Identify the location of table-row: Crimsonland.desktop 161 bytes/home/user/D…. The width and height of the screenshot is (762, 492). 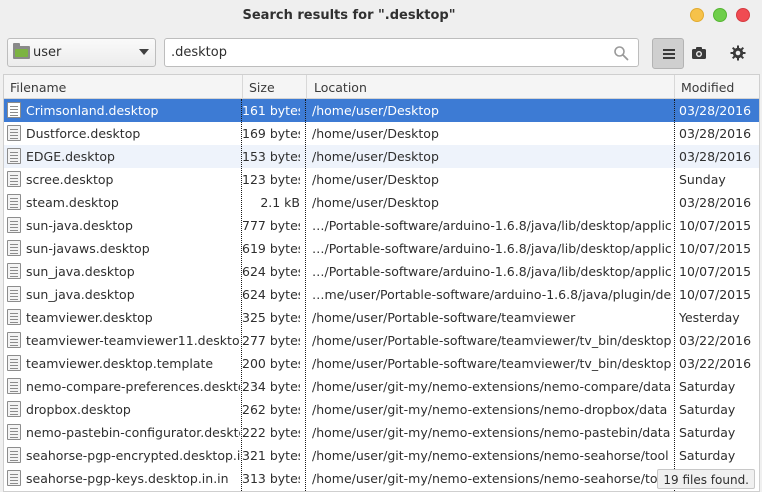
(381, 110).